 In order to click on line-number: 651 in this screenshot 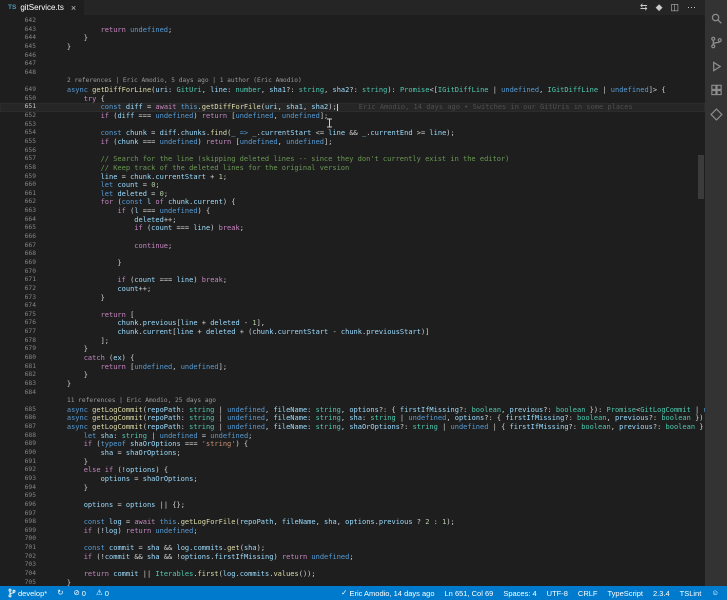, I will do `click(25, 107)`.